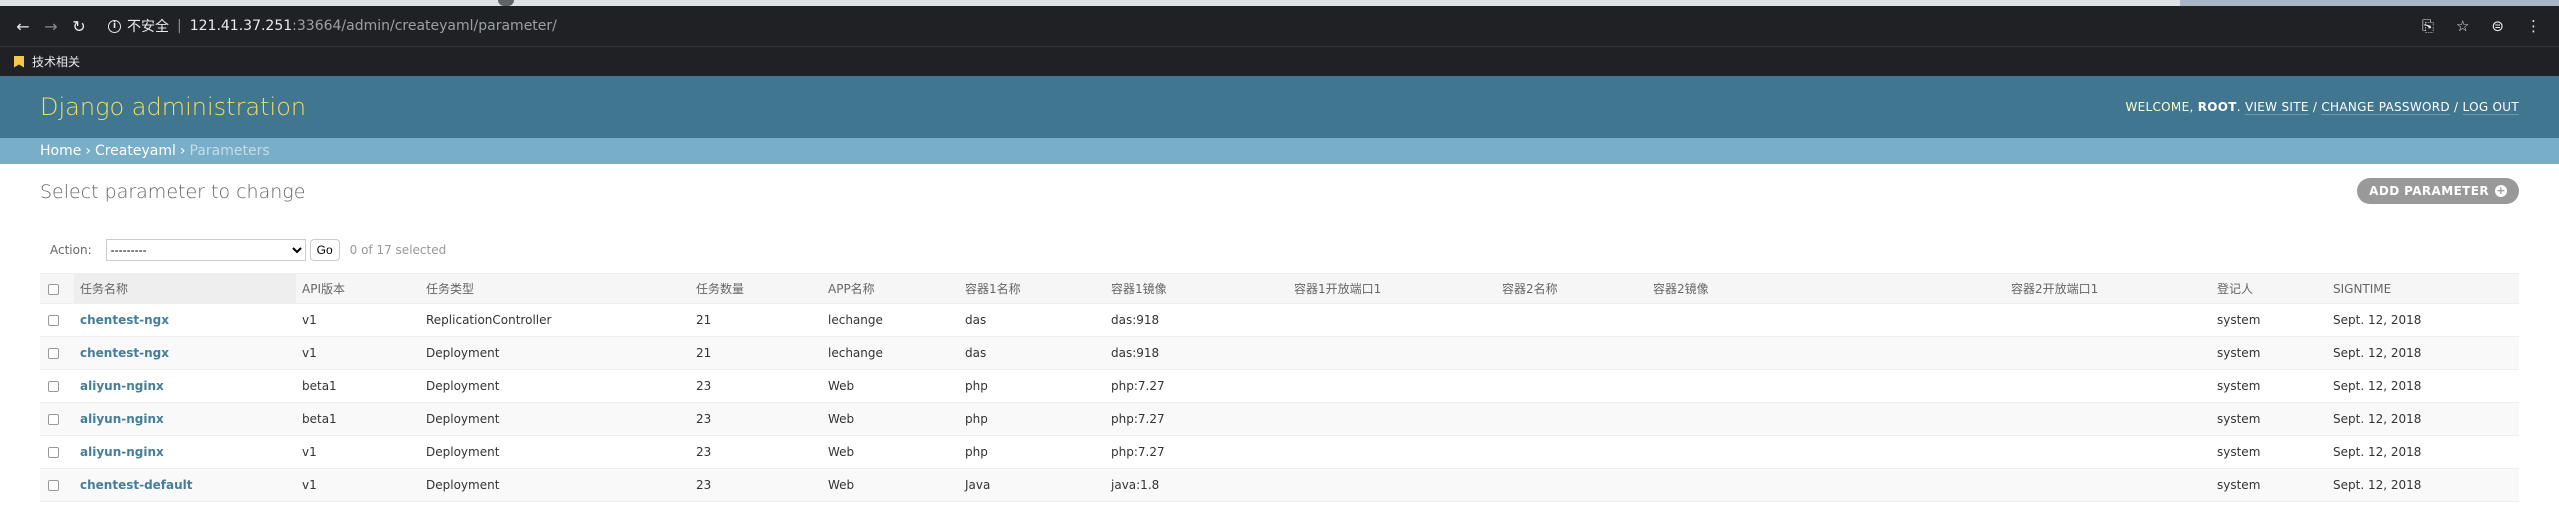 Image resolution: width=2559 pixels, height=522 pixels. What do you see at coordinates (358, 288) in the screenshot?
I see `column-header: API版本` at bounding box center [358, 288].